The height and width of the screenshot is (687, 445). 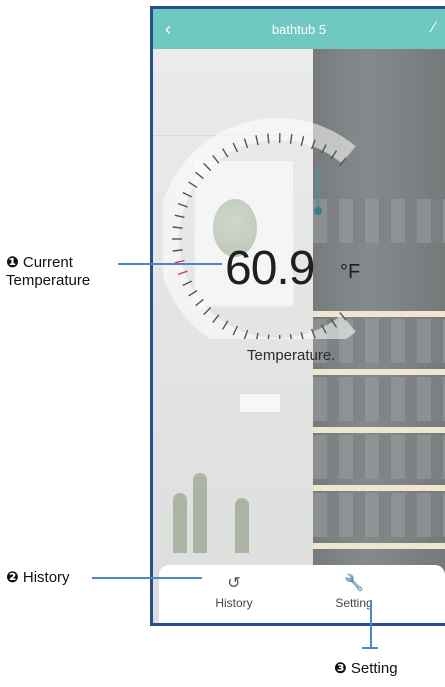 I want to click on pencil-icon: ∕, so click(x=433, y=27).